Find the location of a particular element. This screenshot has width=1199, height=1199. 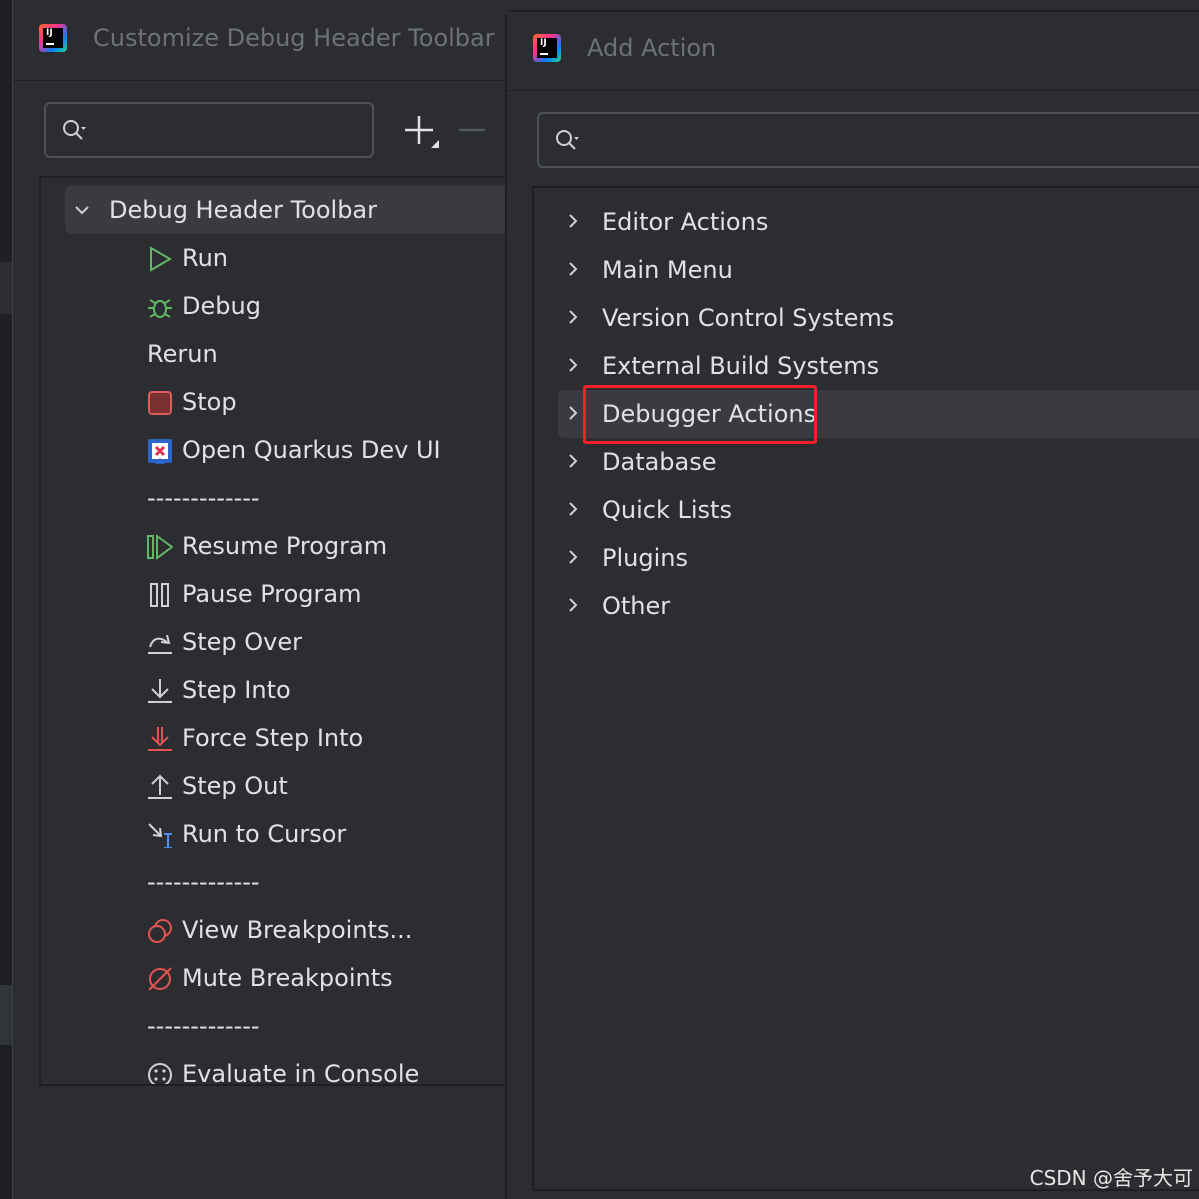

annotation-highlight-box is located at coordinates (700, 414).